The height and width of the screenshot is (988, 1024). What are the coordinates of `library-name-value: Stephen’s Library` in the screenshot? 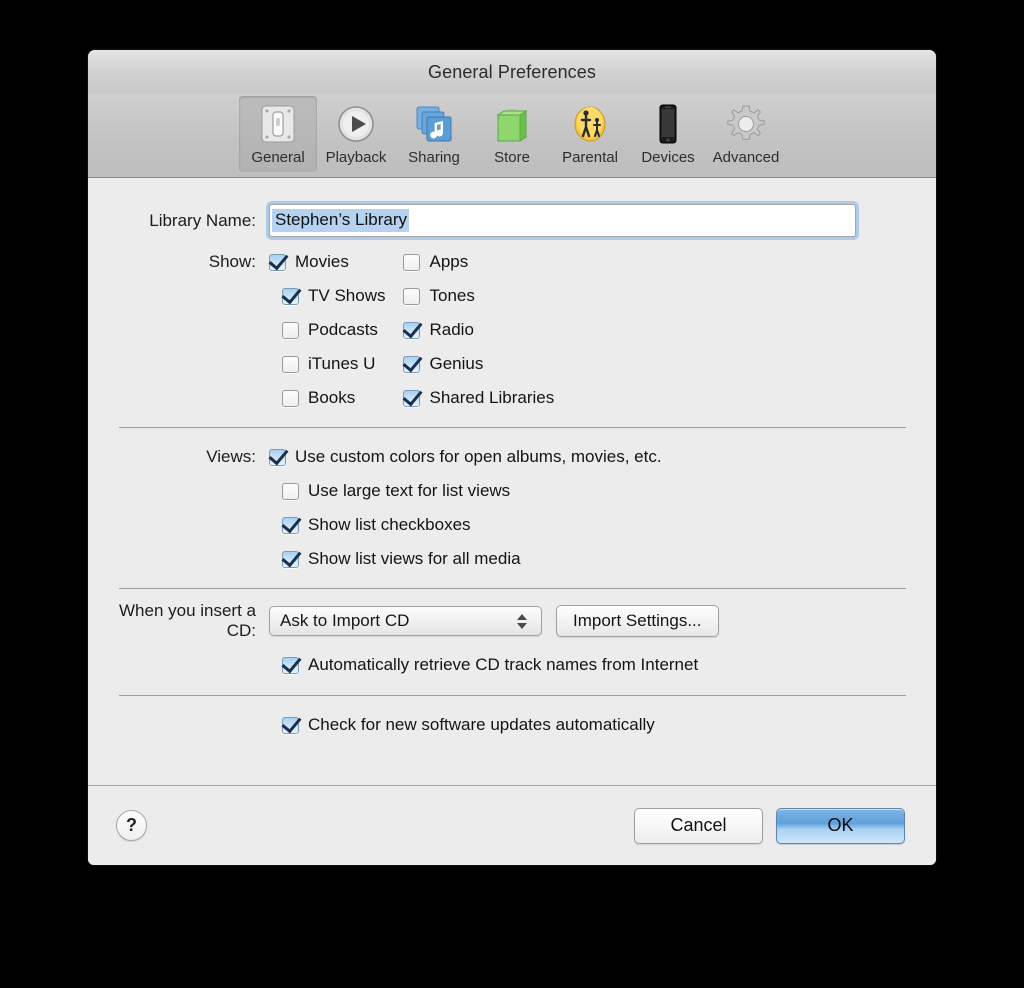 It's located at (340, 220).